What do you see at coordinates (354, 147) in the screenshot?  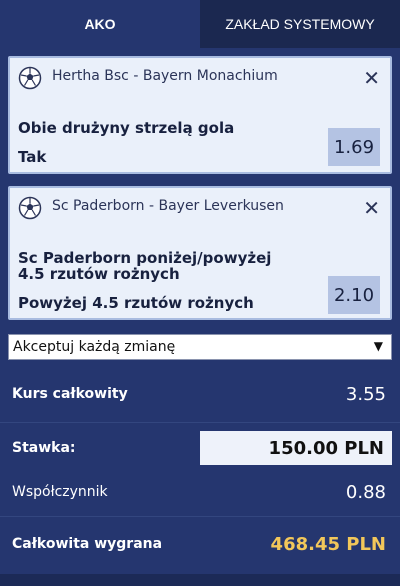 I see `odds-value: 1.69` at bounding box center [354, 147].